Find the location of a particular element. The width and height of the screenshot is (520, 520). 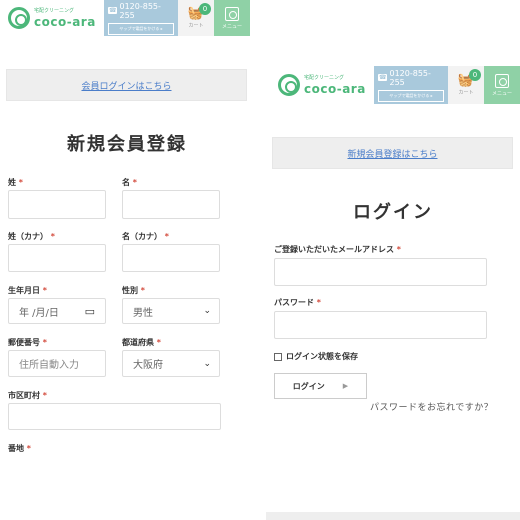

calendar-icon: ▭ is located at coordinates (90, 311).